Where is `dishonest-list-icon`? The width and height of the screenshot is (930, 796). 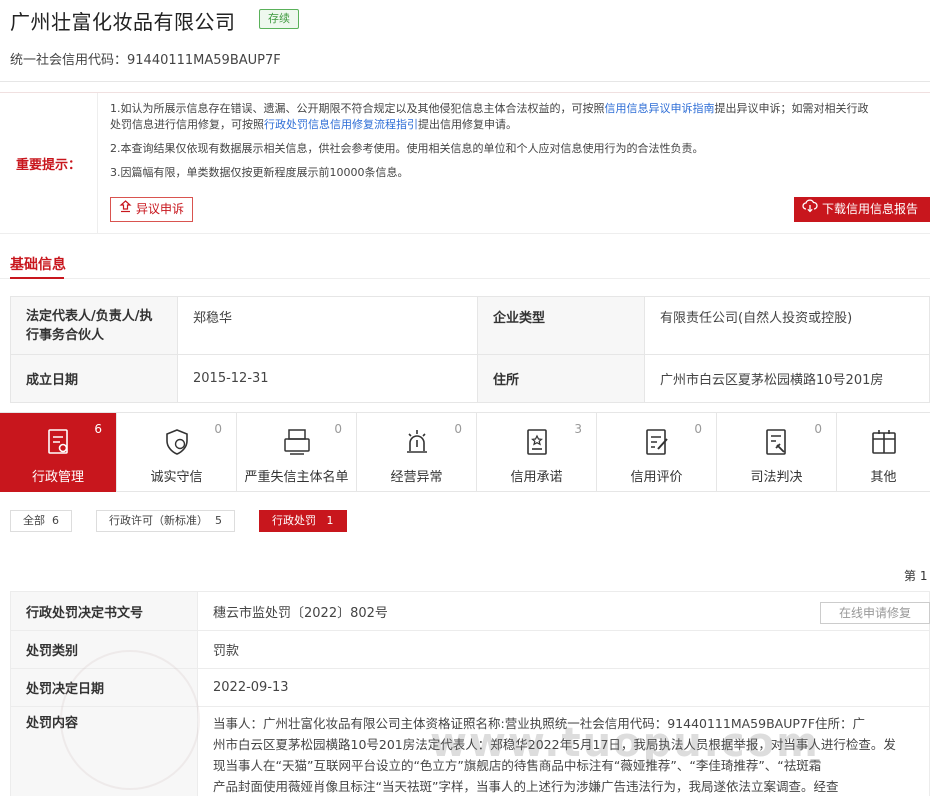 dishonest-list-icon is located at coordinates (297, 442).